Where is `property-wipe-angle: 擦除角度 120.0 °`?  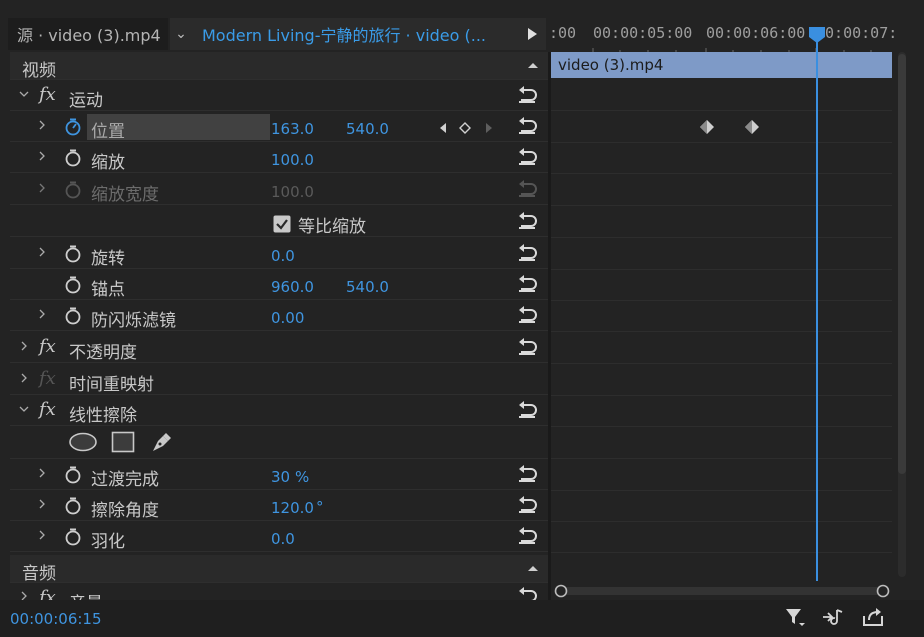 property-wipe-angle: 擦除角度 120.0 ° is located at coordinates (279, 506).